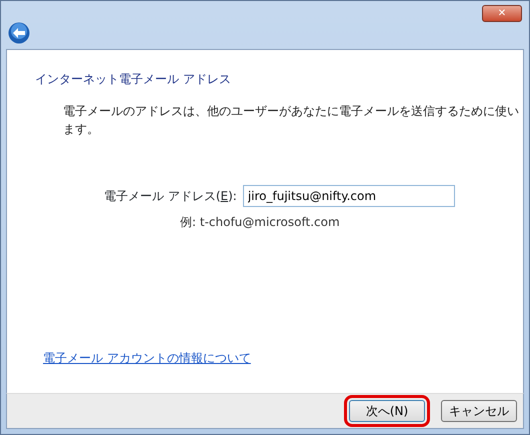 The image size is (530, 435). I want to click on page-heading: インターネット電子メール アドレス, so click(133, 79).